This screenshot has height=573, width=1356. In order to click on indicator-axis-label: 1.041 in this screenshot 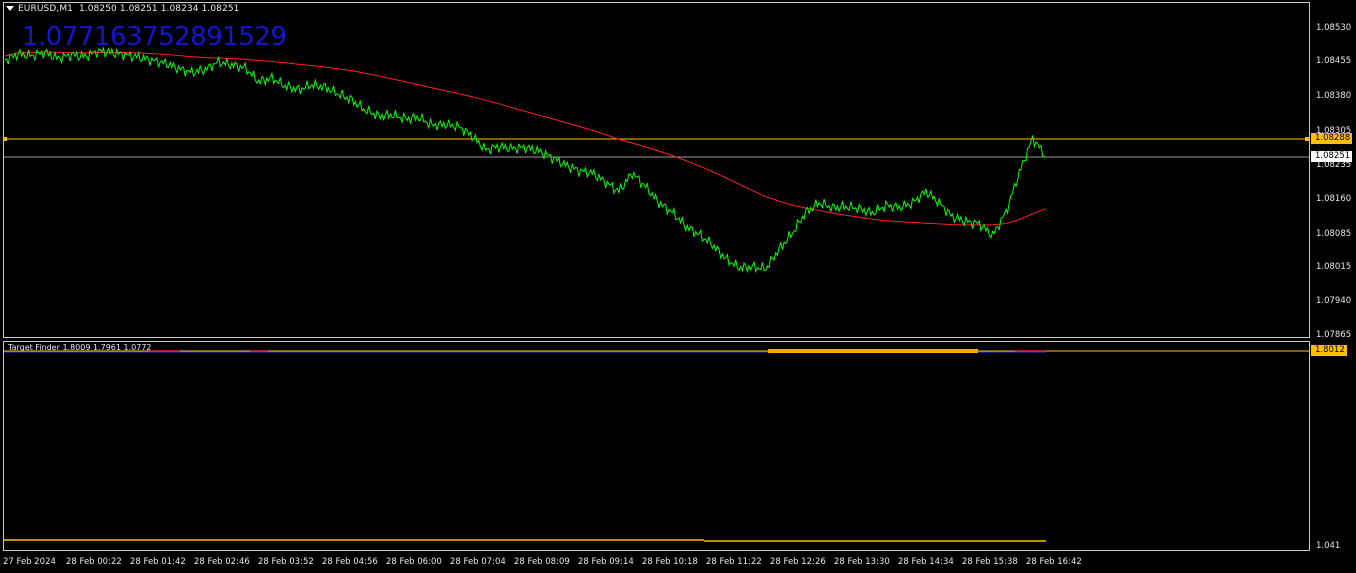, I will do `click(1328, 546)`.